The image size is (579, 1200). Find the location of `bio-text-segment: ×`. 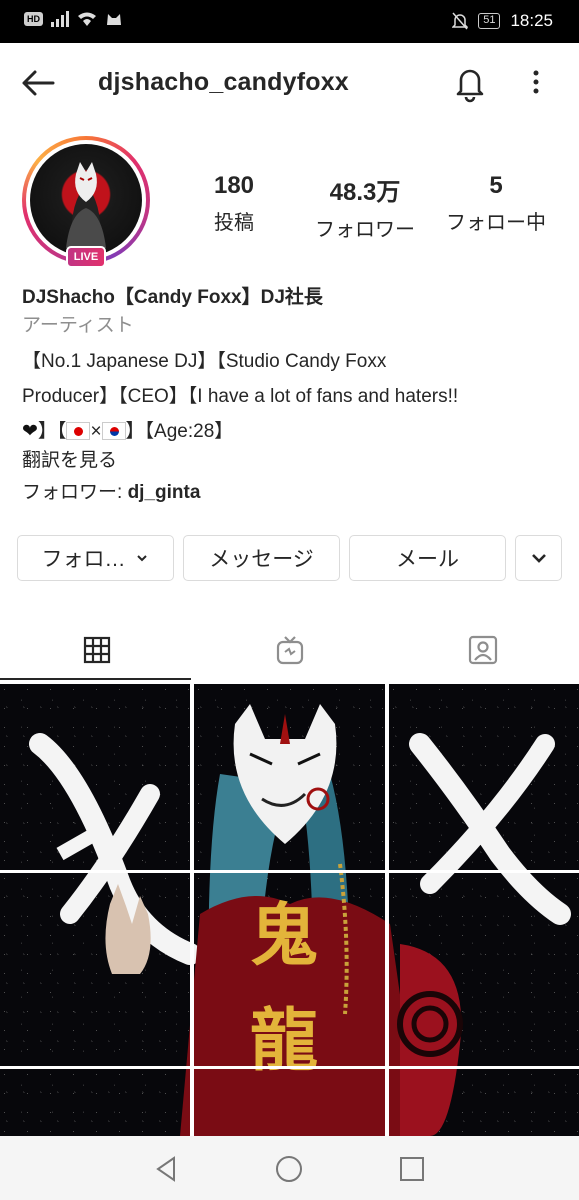

bio-text-segment: × is located at coordinates (96, 431).